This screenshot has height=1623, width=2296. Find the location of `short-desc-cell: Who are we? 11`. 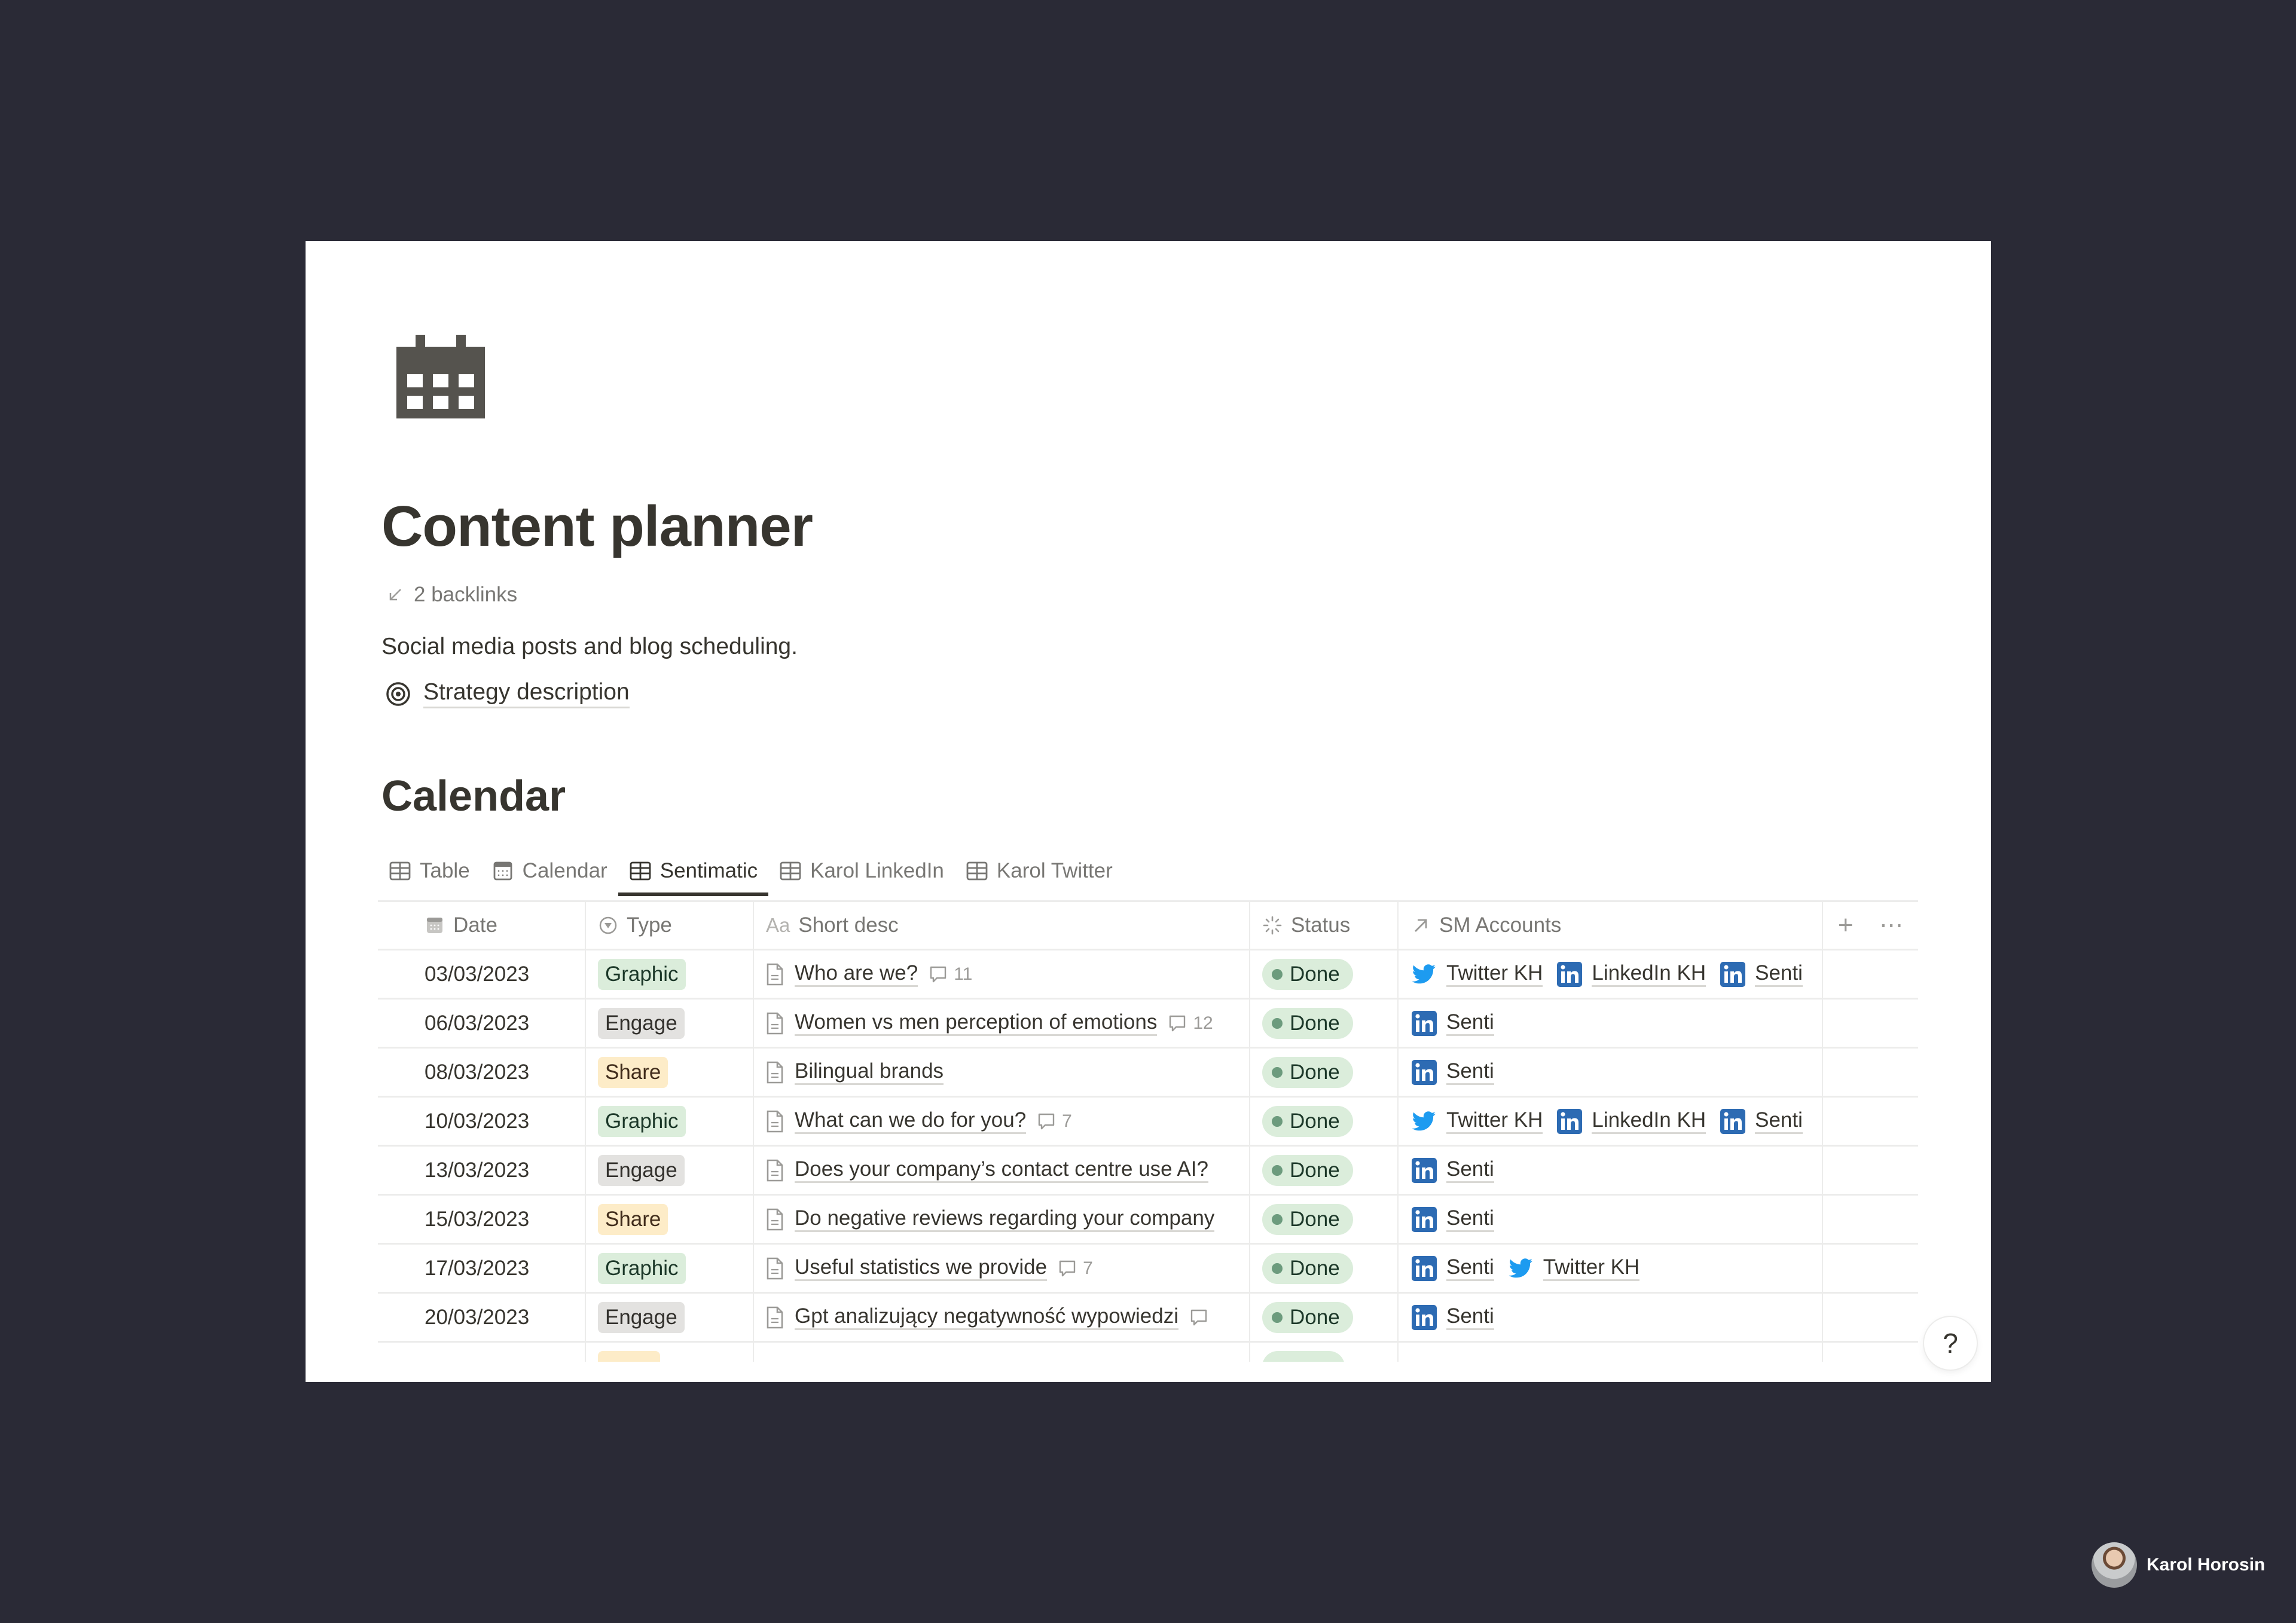

short-desc-cell: Who are we? 11 is located at coordinates (1002, 974).